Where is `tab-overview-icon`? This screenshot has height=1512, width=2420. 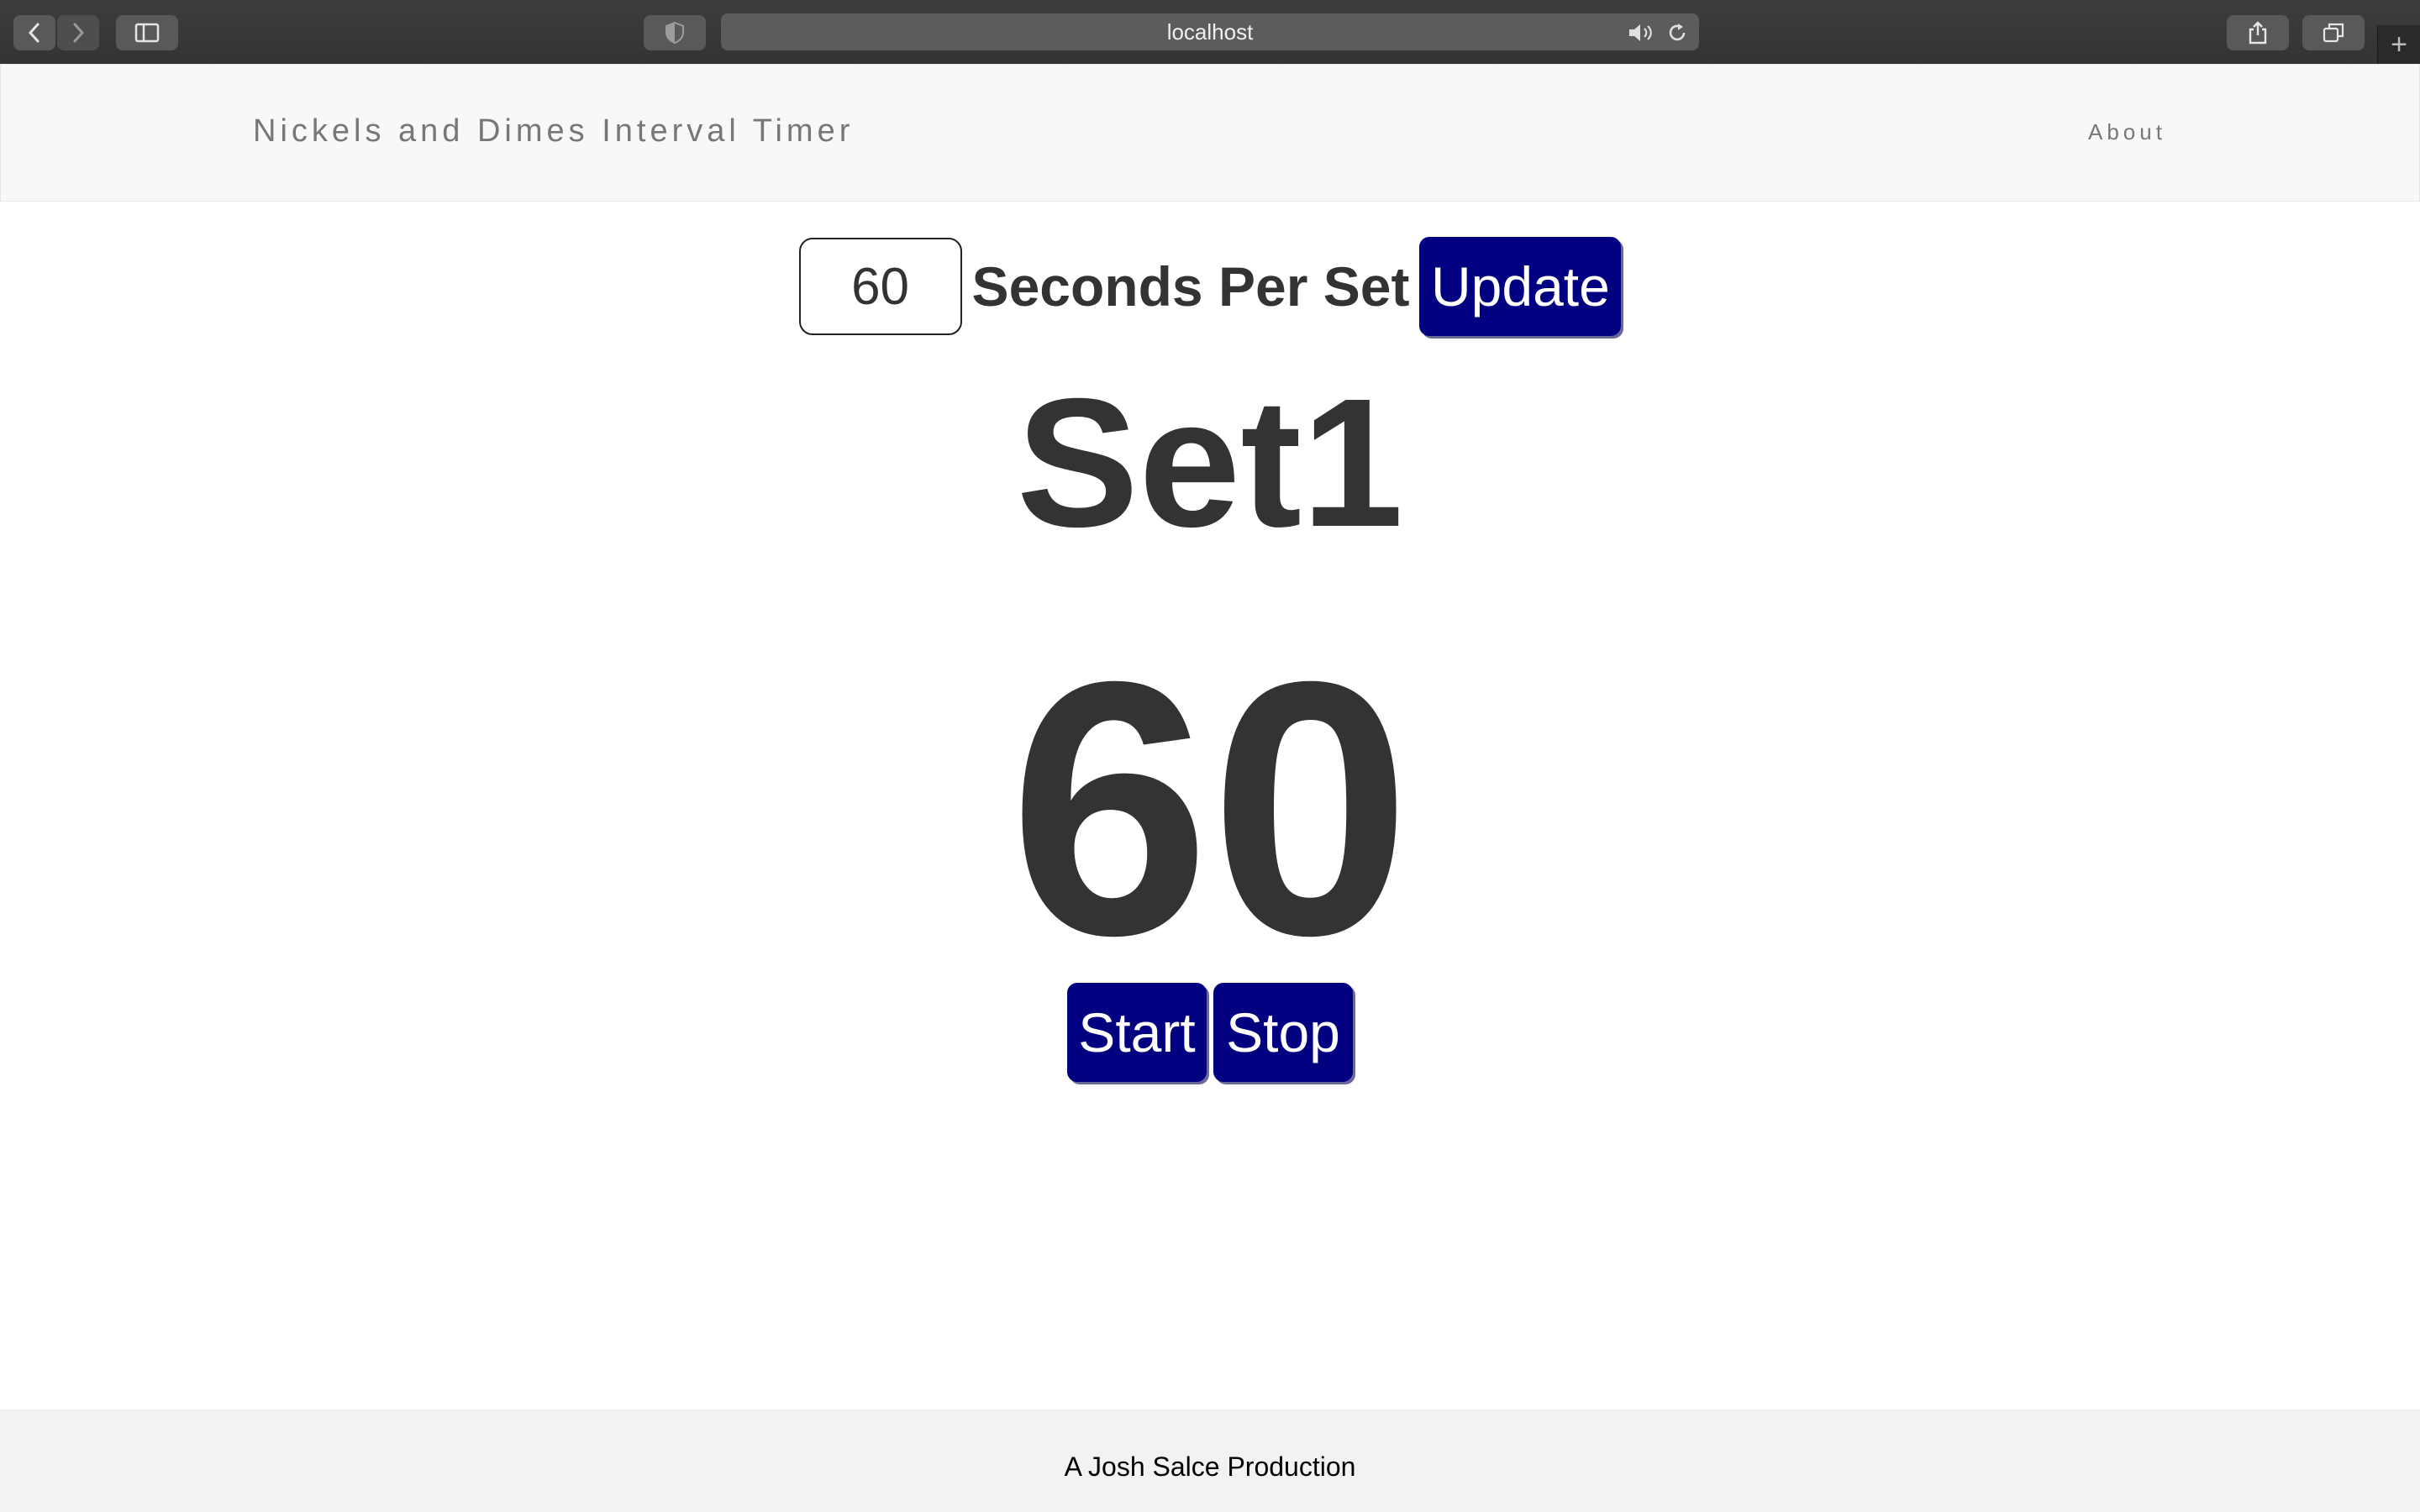
tab-overview-icon is located at coordinates (2333, 33).